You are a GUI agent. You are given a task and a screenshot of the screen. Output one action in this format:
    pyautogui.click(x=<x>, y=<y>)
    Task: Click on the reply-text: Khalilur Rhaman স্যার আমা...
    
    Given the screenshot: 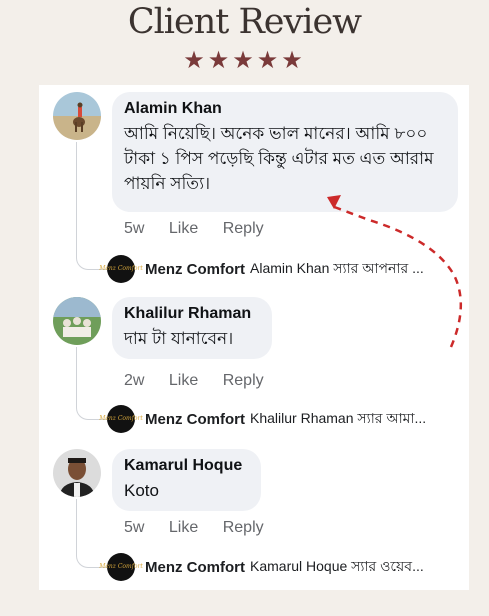 What is the action you would take?
    pyautogui.click(x=338, y=418)
    